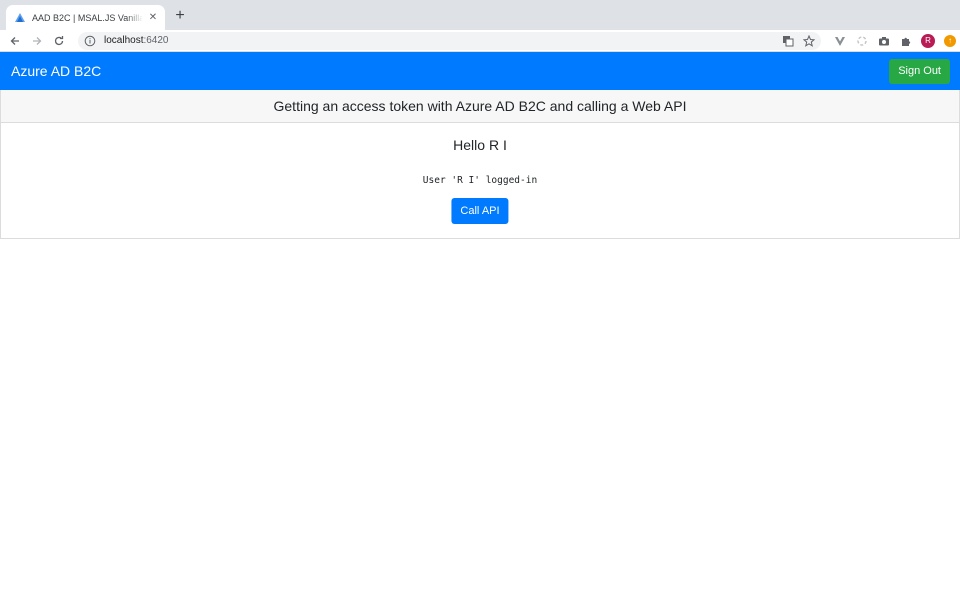  What do you see at coordinates (442, 40) in the screenshot?
I see `url-text: localhost:6420` at bounding box center [442, 40].